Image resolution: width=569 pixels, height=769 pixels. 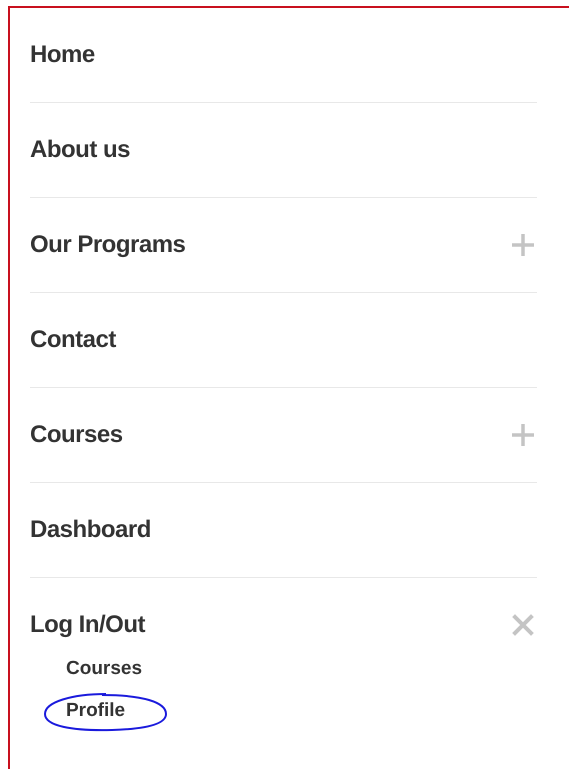 What do you see at coordinates (104, 669) in the screenshot?
I see `submenu-link: Courses` at bounding box center [104, 669].